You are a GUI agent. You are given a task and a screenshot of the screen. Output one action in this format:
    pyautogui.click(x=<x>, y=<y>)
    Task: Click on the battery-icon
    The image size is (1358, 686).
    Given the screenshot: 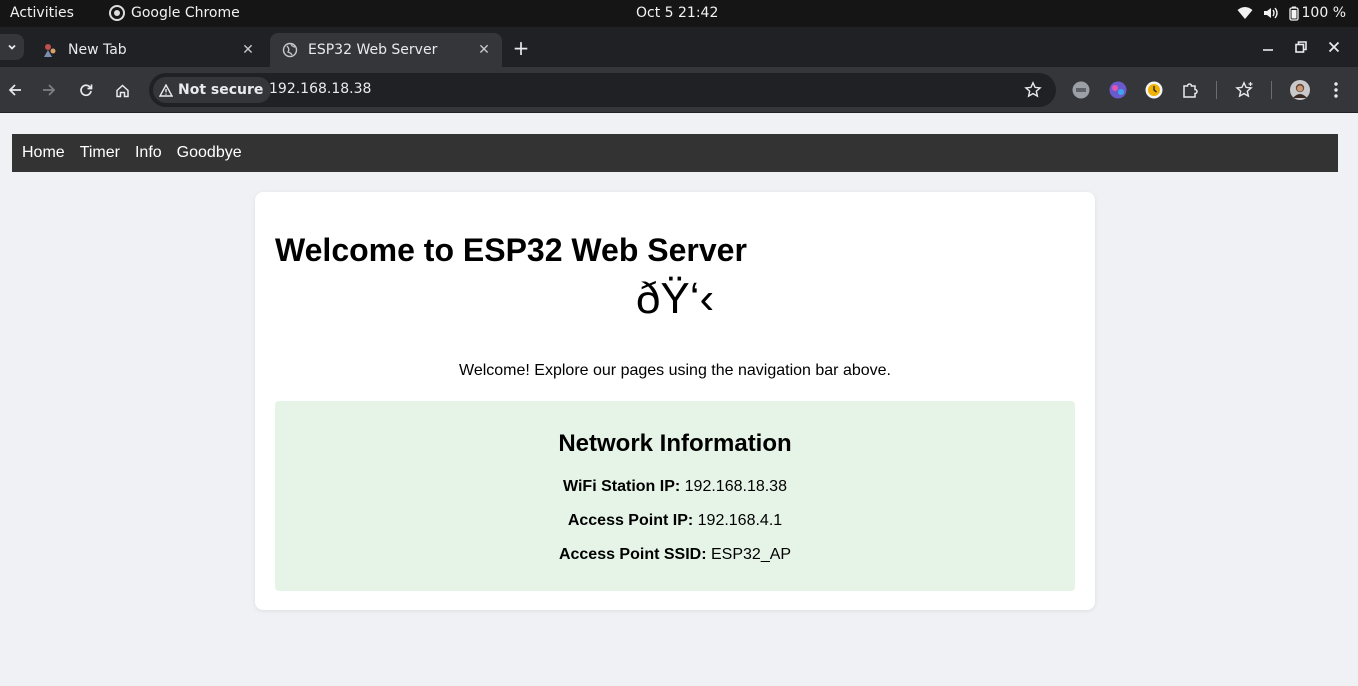 What is the action you would take?
    pyautogui.click(x=1293, y=13)
    